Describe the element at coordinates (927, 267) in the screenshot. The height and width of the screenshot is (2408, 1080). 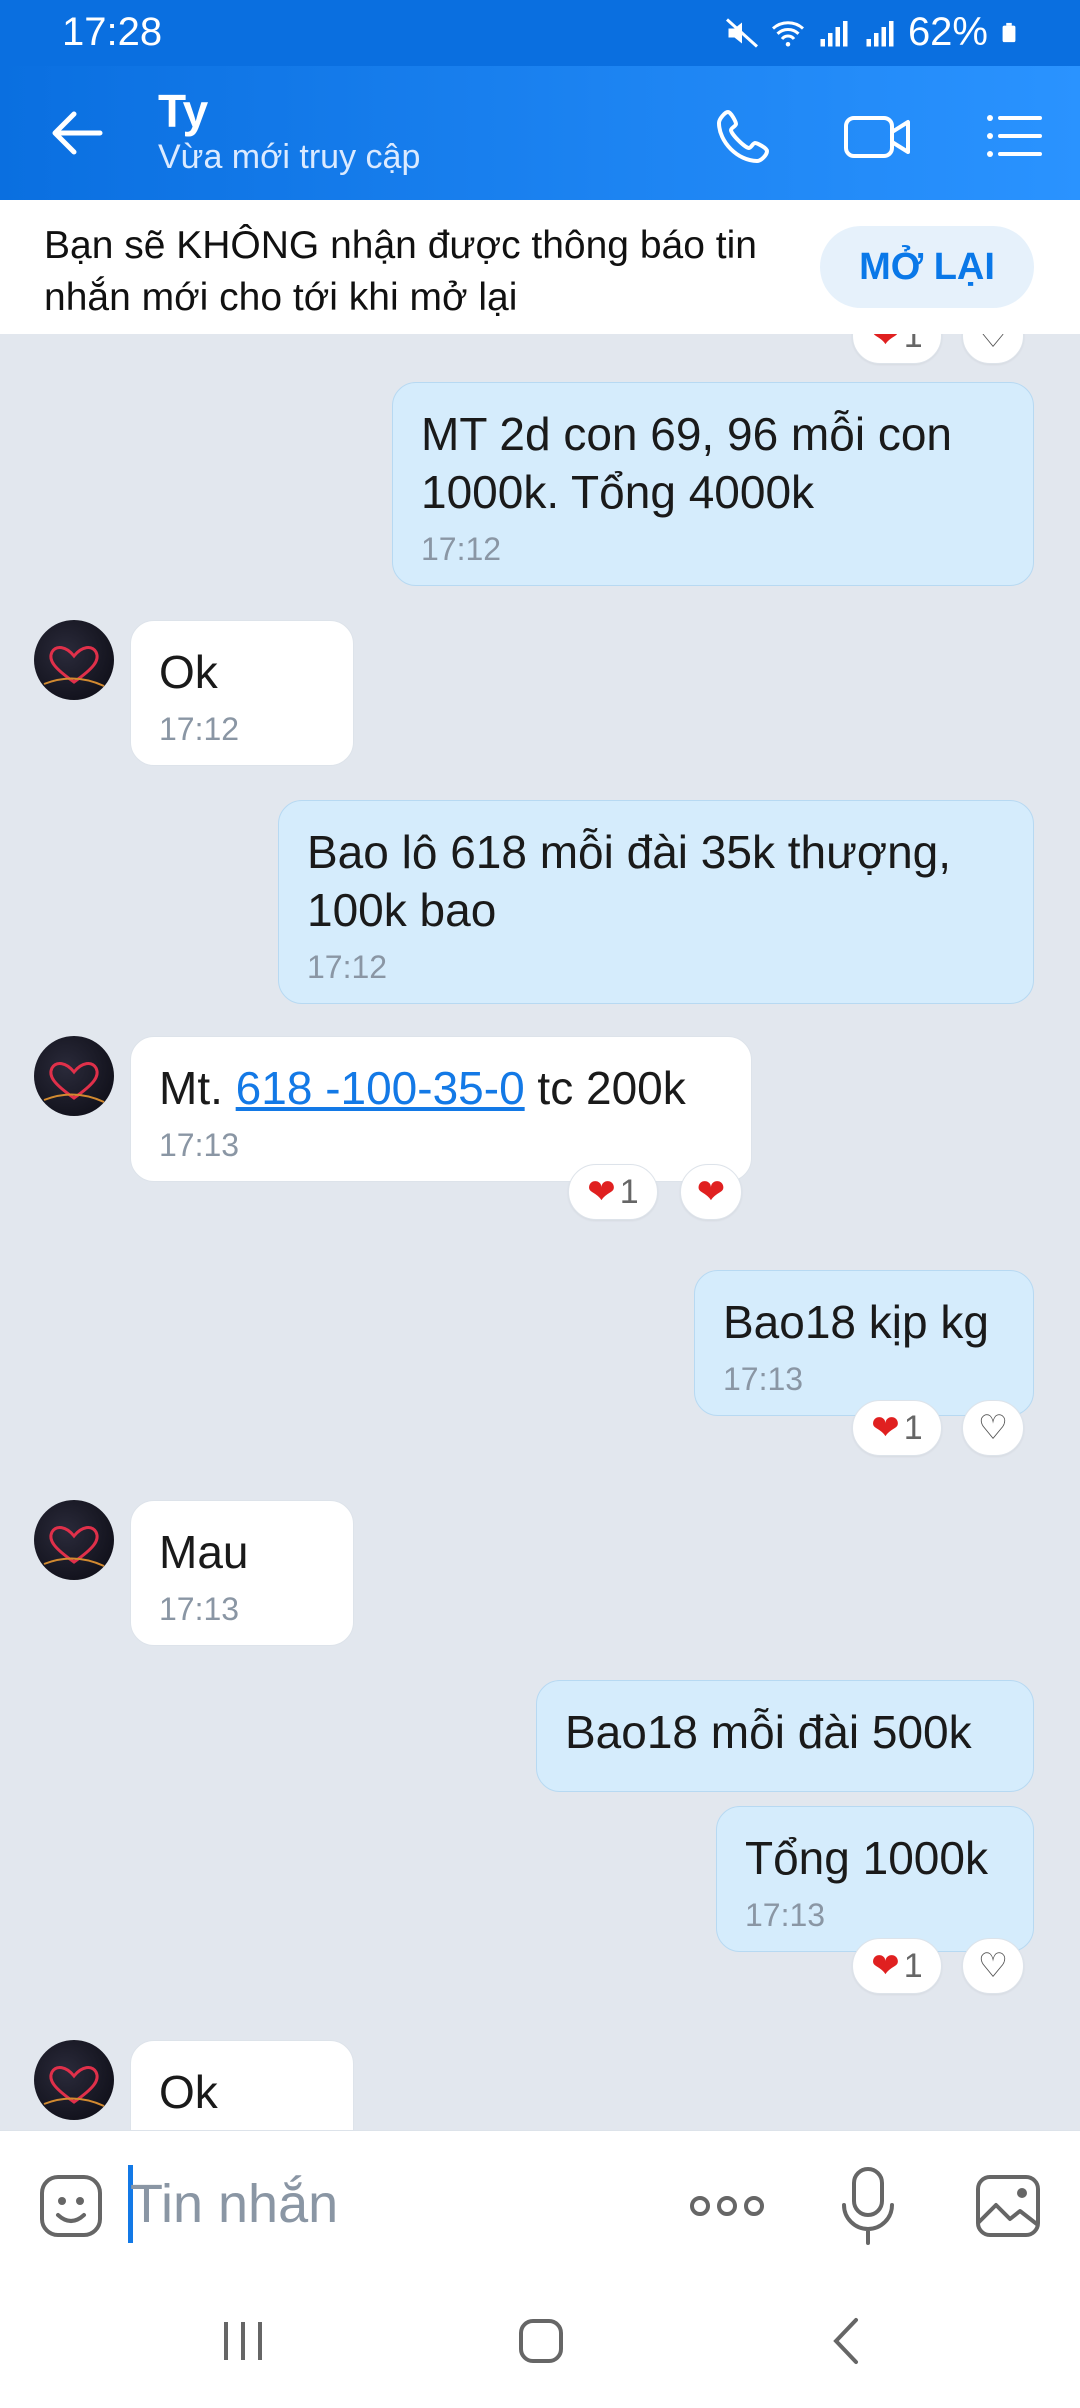
I see `reopen-button: MỞ LẠI` at that location.